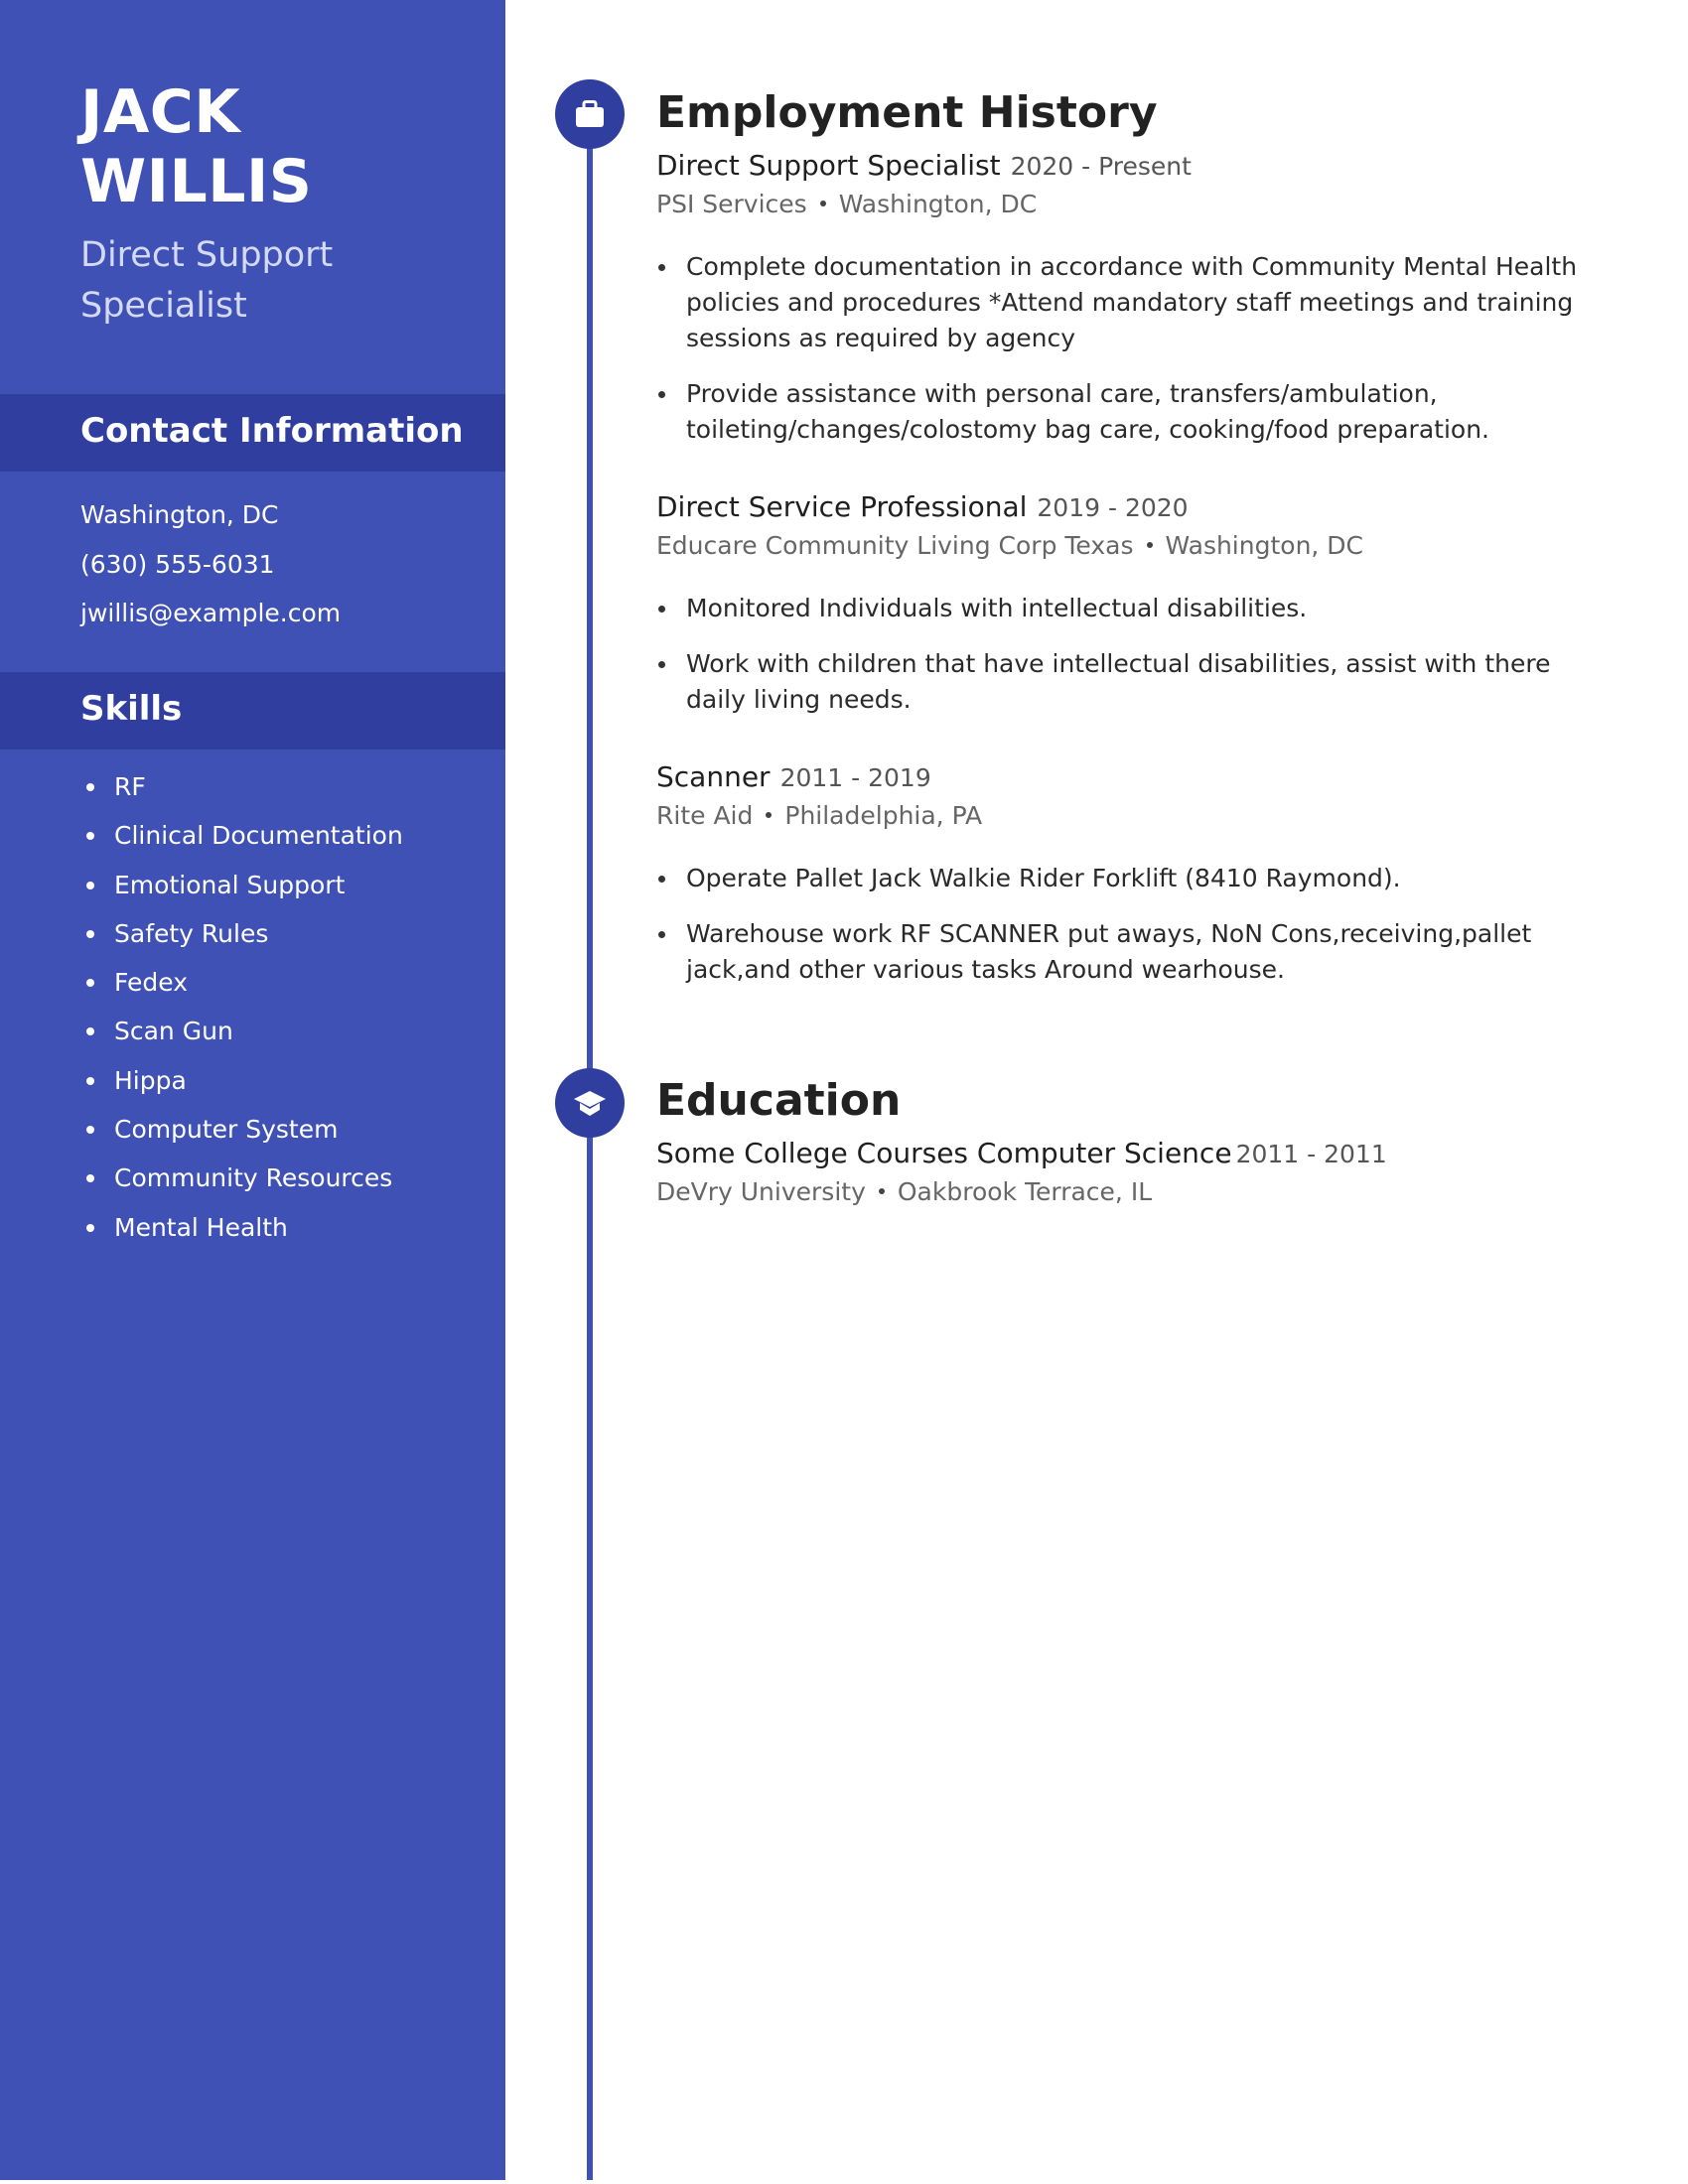 The width and height of the screenshot is (1688, 2184). I want to click on skill-item: Safety Rules, so click(241, 933).